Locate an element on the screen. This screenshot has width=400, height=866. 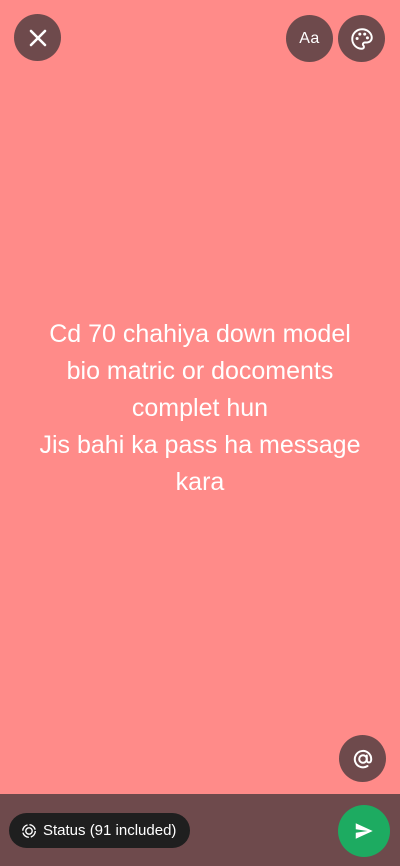
color-palette-button is located at coordinates (361, 38).